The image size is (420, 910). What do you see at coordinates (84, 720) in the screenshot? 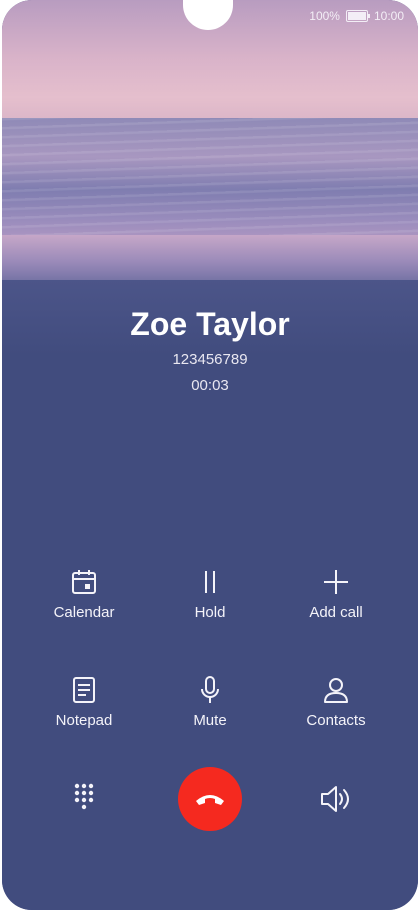
I see `notepad-label: Notepad` at bounding box center [84, 720].